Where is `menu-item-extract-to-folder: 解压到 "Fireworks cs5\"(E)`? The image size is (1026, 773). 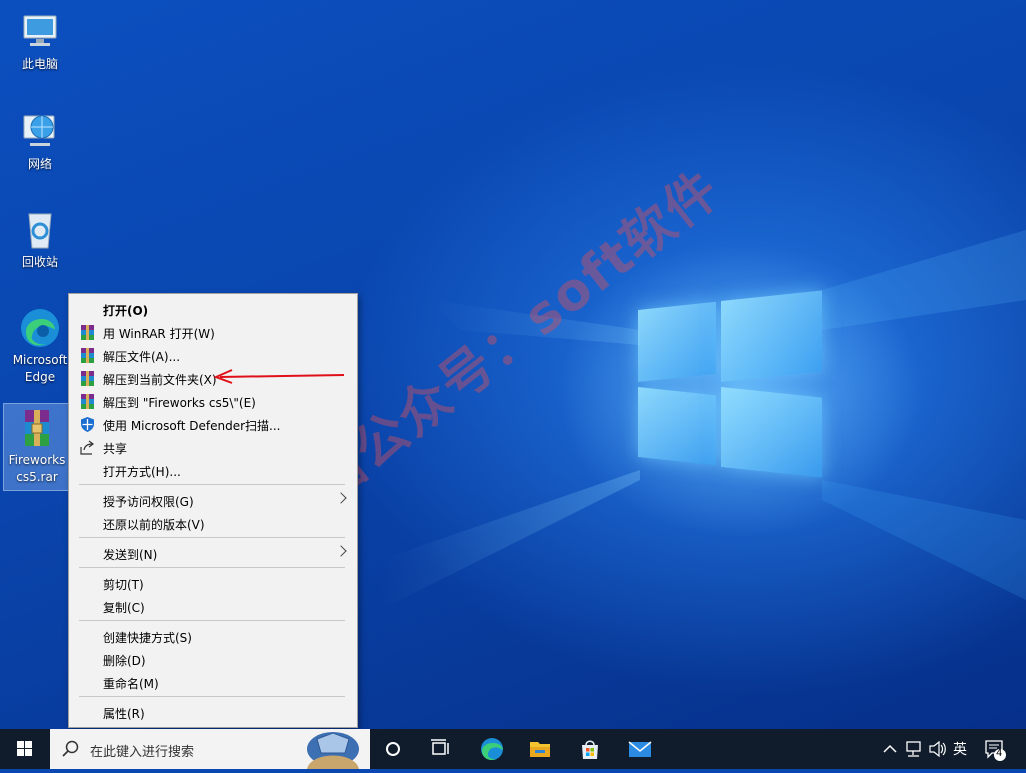 menu-item-extract-to-folder: 解压到 "Fireworks cs5\"(E) is located at coordinates (213, 401).